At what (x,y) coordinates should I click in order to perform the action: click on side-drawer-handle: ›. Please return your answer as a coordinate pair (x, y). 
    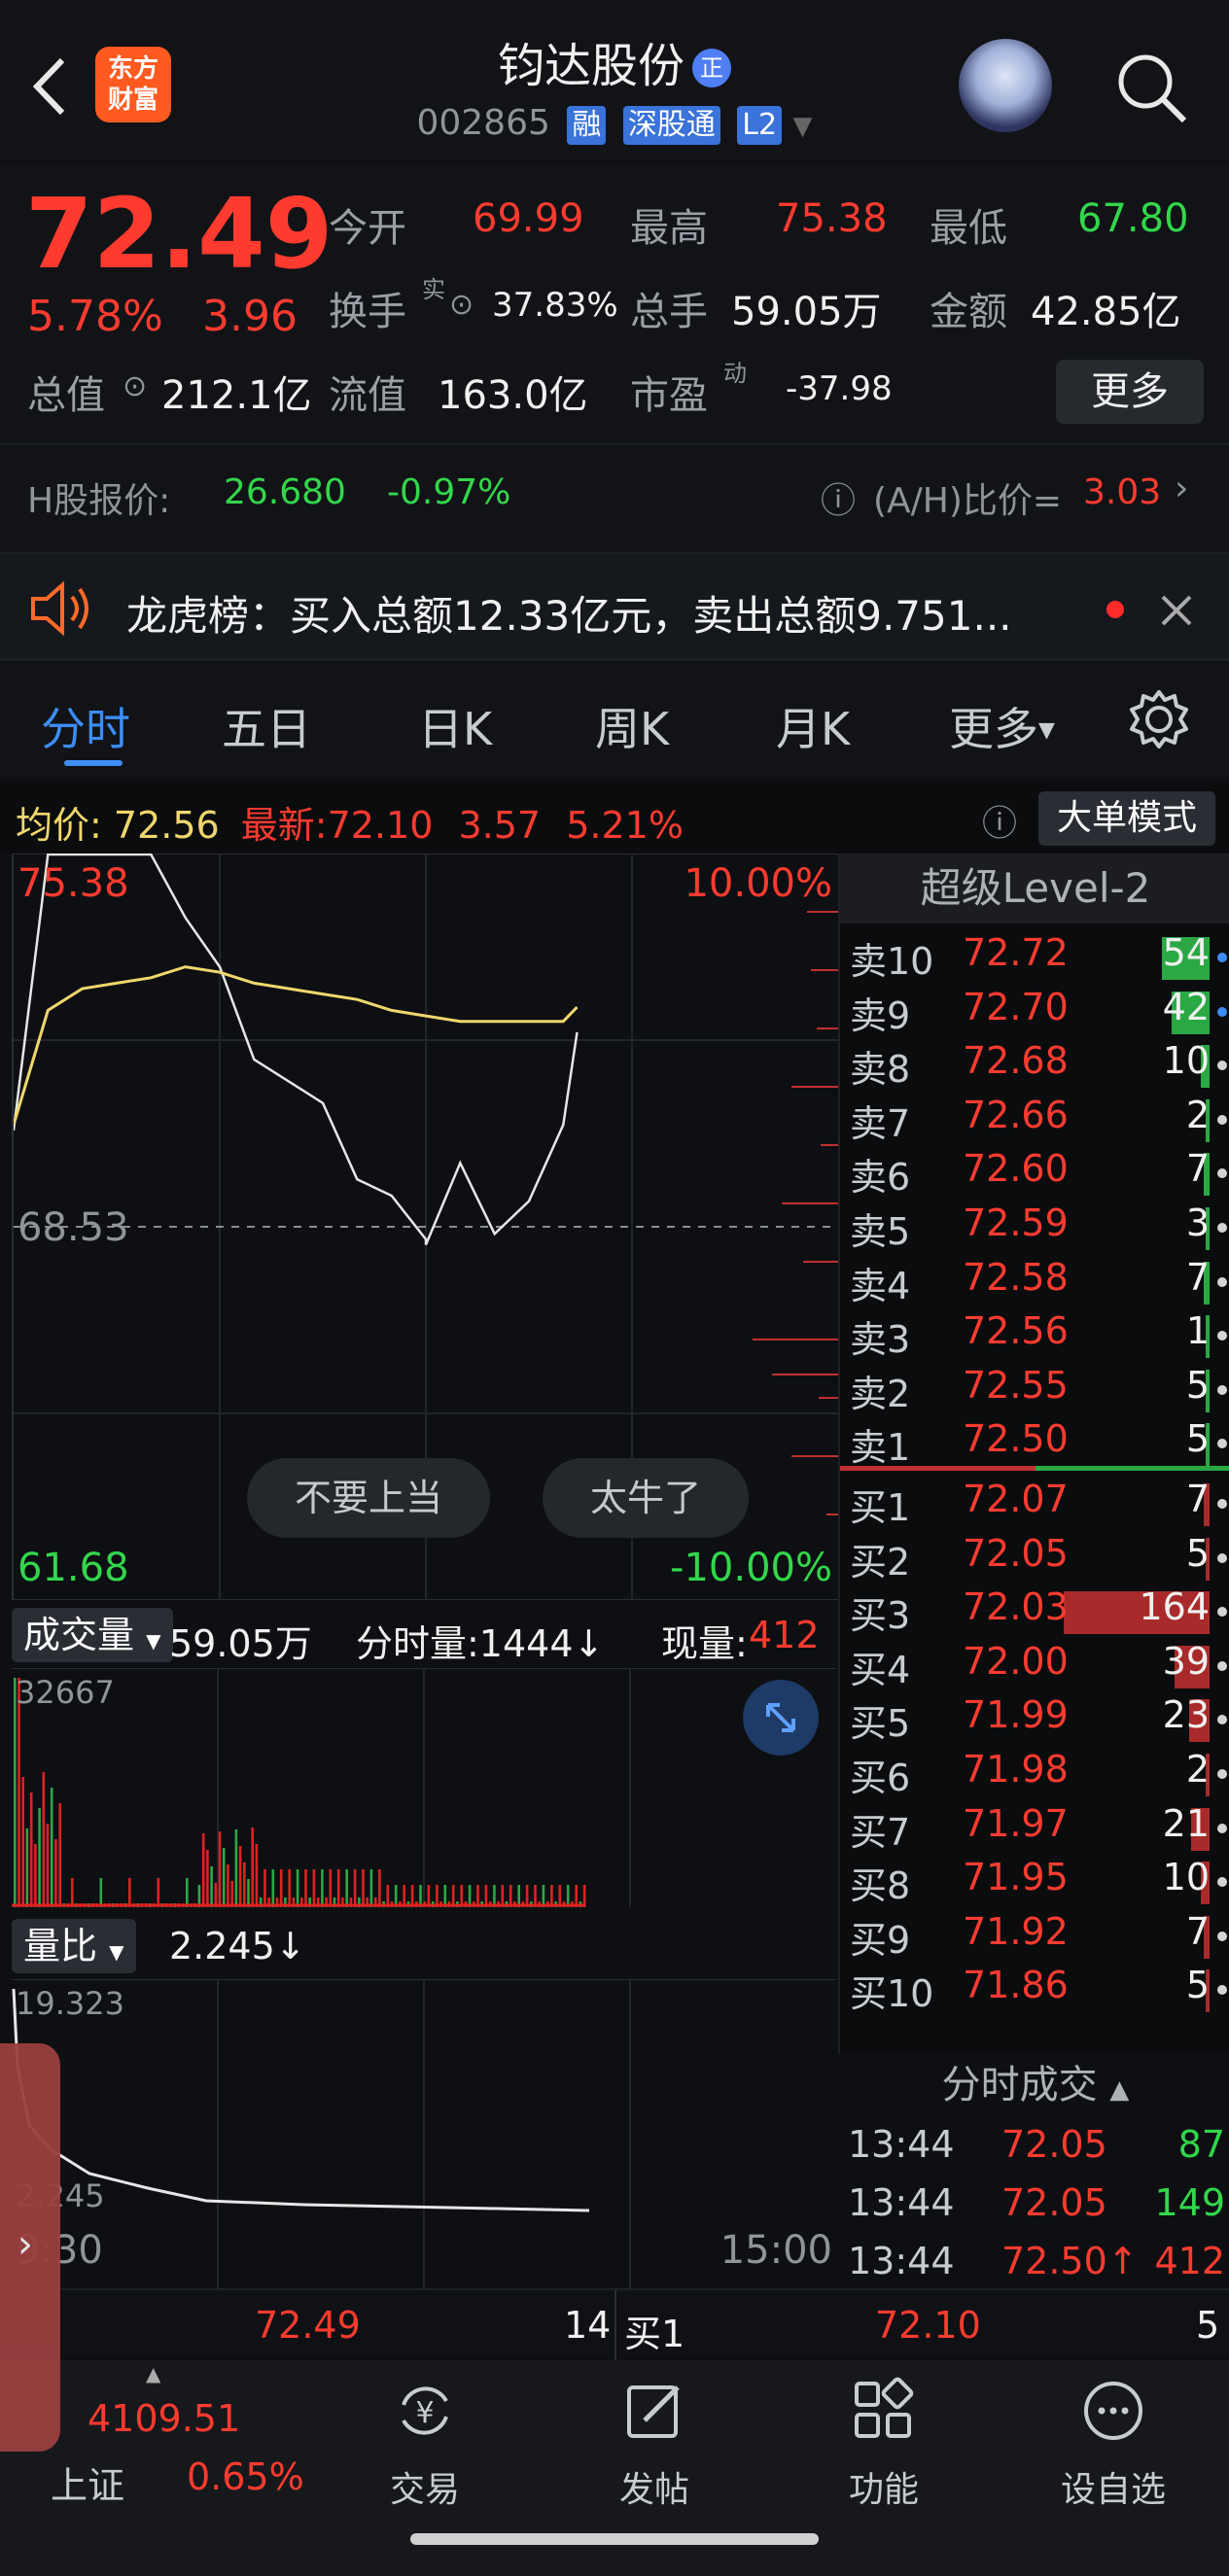
    Looking at the image, I should click on (30, 2247).